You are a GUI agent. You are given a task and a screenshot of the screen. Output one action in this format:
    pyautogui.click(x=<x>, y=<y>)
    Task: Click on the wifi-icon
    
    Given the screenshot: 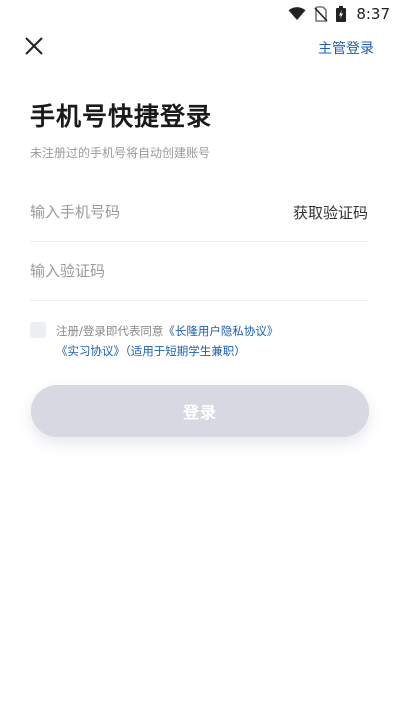 What is the action you would take?
    pyautogui.click(x=297, y=14)
    